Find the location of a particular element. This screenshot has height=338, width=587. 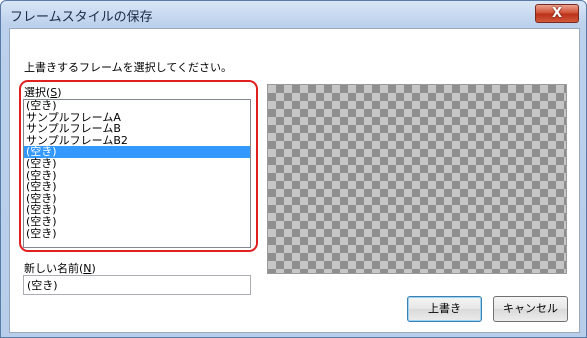

overwrite-button: 上書き is located at coordinates (444, 309).